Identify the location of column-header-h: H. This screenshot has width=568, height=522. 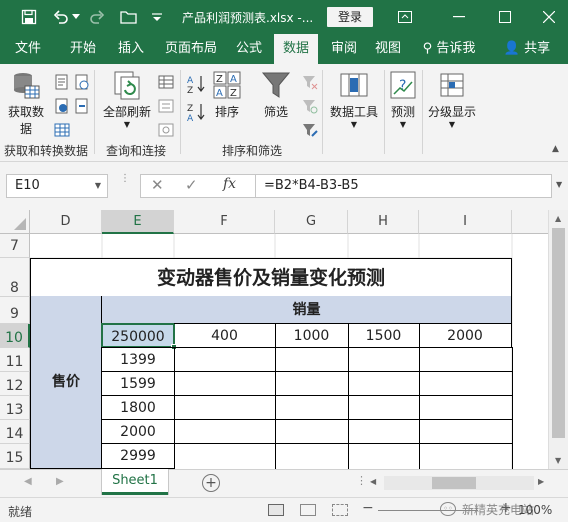
(383, 222).